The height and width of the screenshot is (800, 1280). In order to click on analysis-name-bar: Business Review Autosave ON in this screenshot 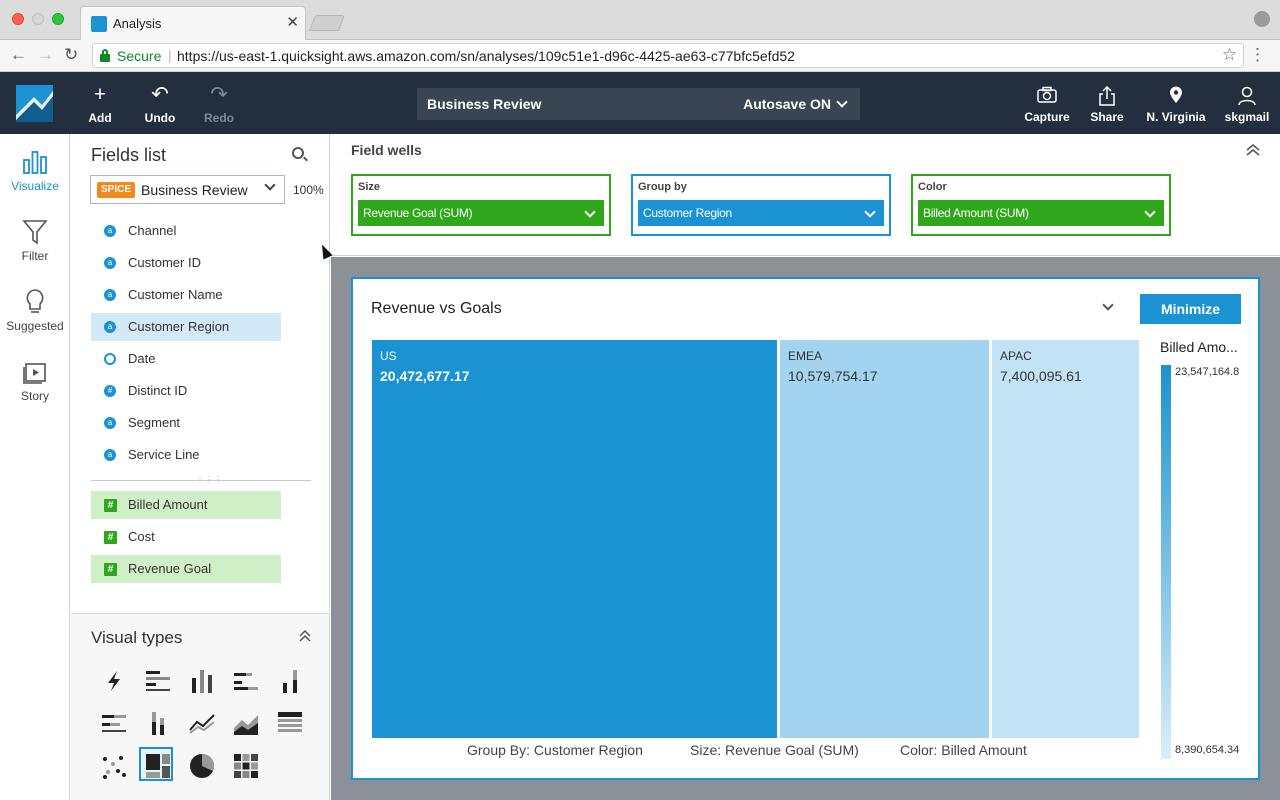, I will do `click(638, 104)`.